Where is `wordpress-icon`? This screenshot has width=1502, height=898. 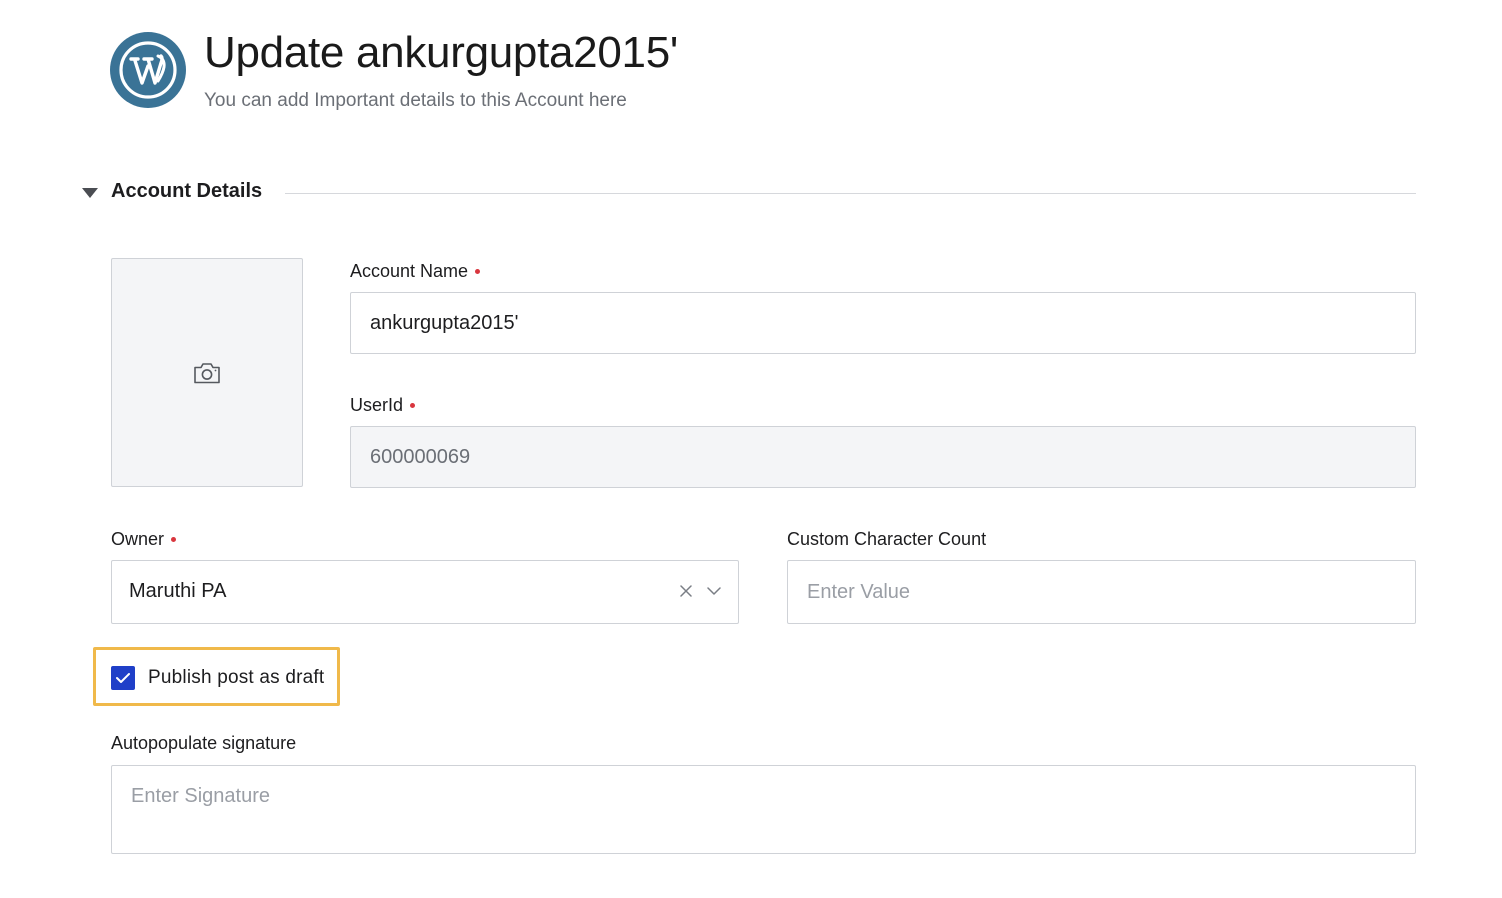
wordpress-icon is located at coordinates (148, 70).